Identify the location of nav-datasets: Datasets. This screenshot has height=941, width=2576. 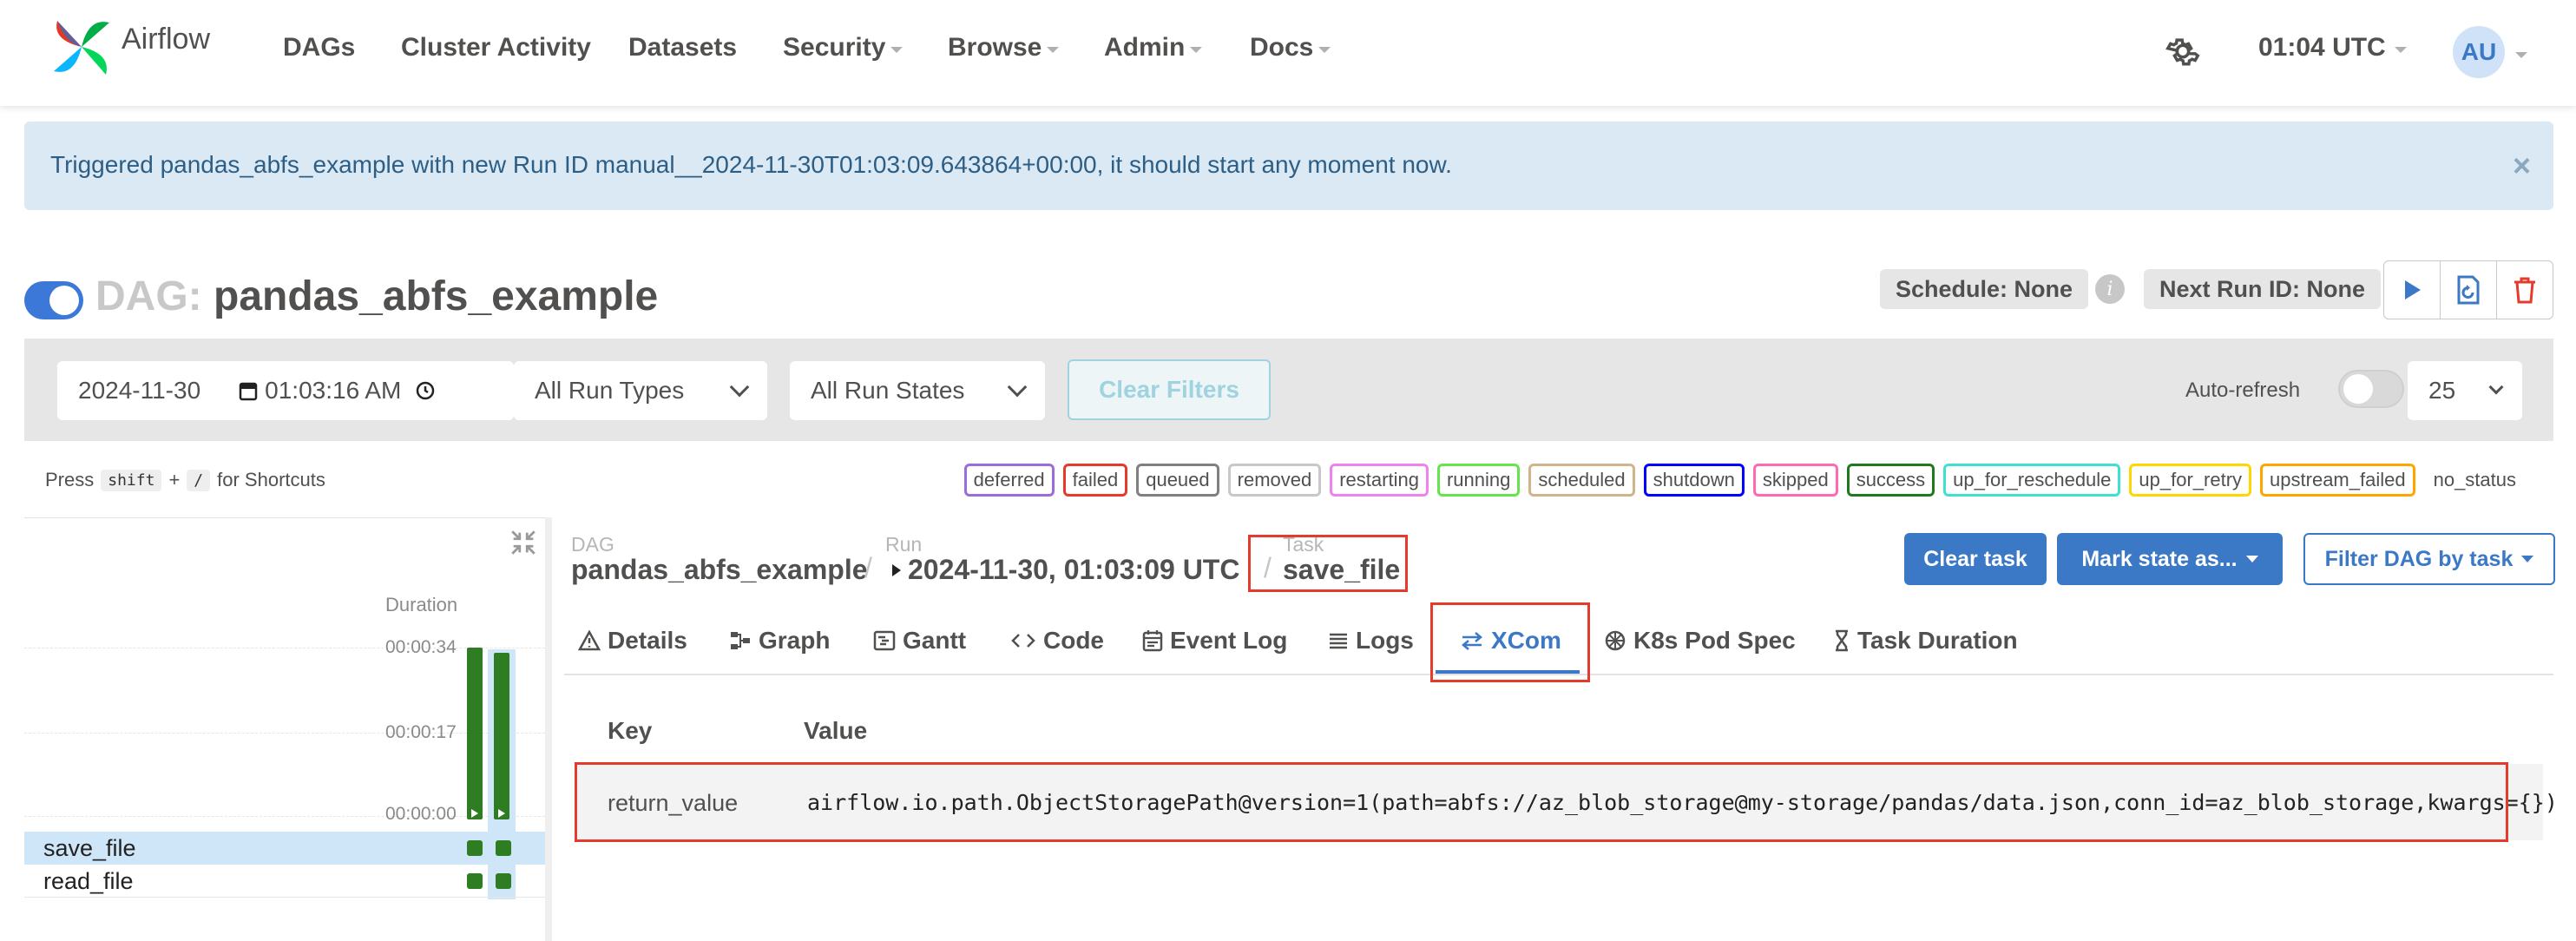
(682, 48).